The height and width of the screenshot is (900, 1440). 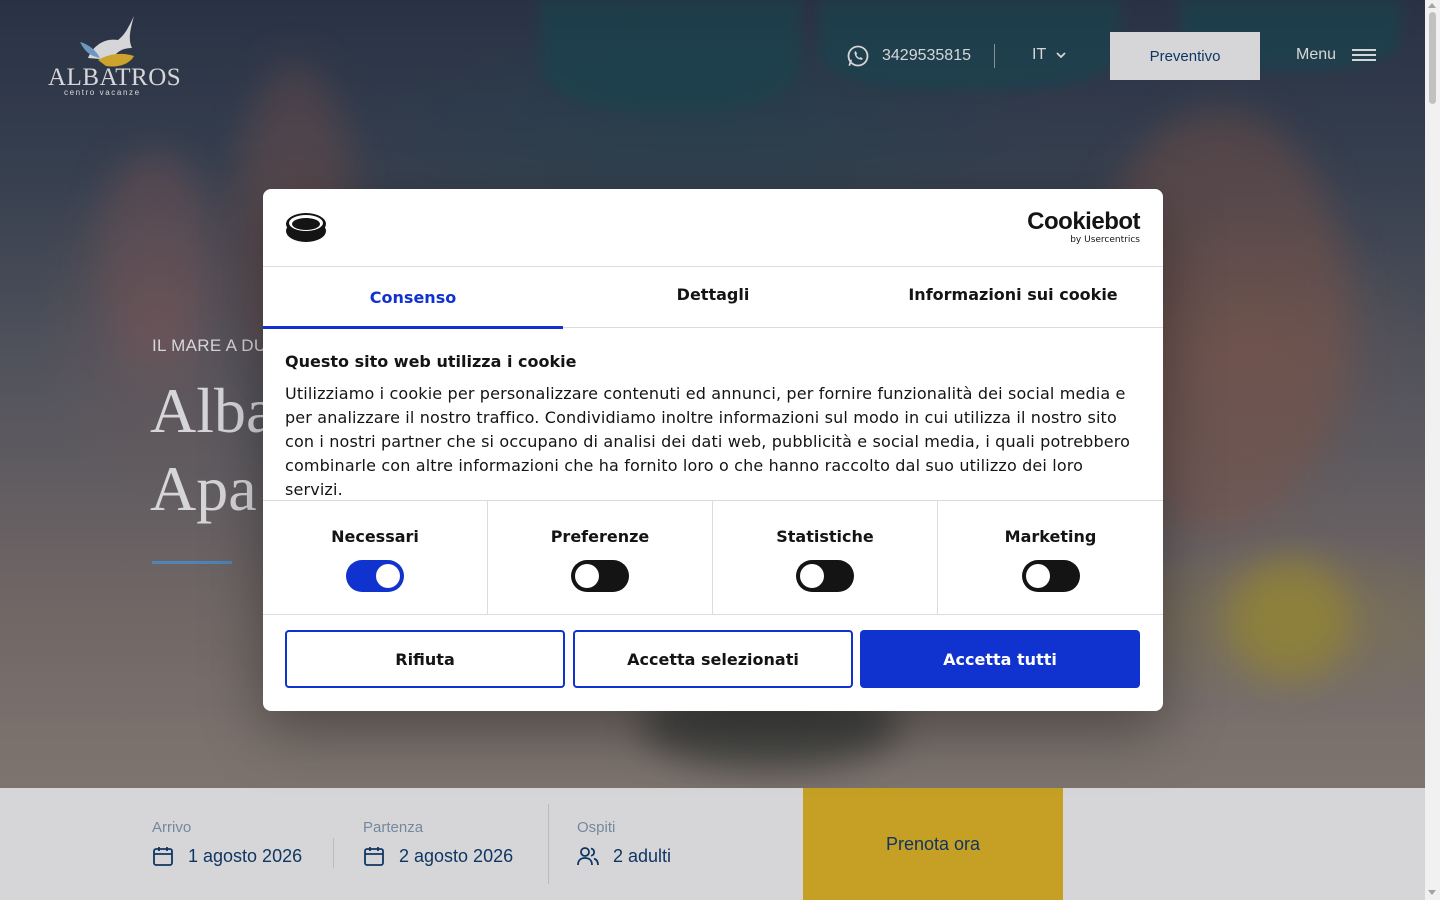 I want to click on tab-about-cookies: Informazioni sui cookie, so click(x=1013, y=297).